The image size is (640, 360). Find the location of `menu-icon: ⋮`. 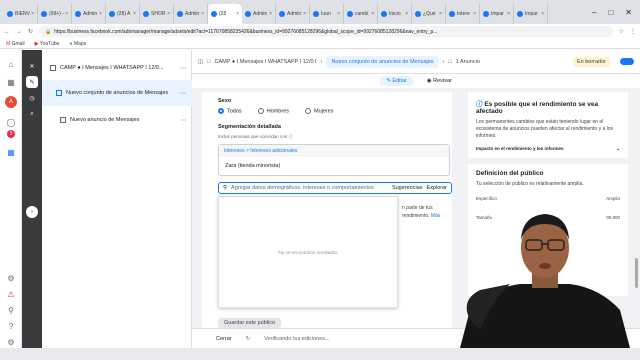

menu-icon: ⋮ is located at coordinates (633, 31).